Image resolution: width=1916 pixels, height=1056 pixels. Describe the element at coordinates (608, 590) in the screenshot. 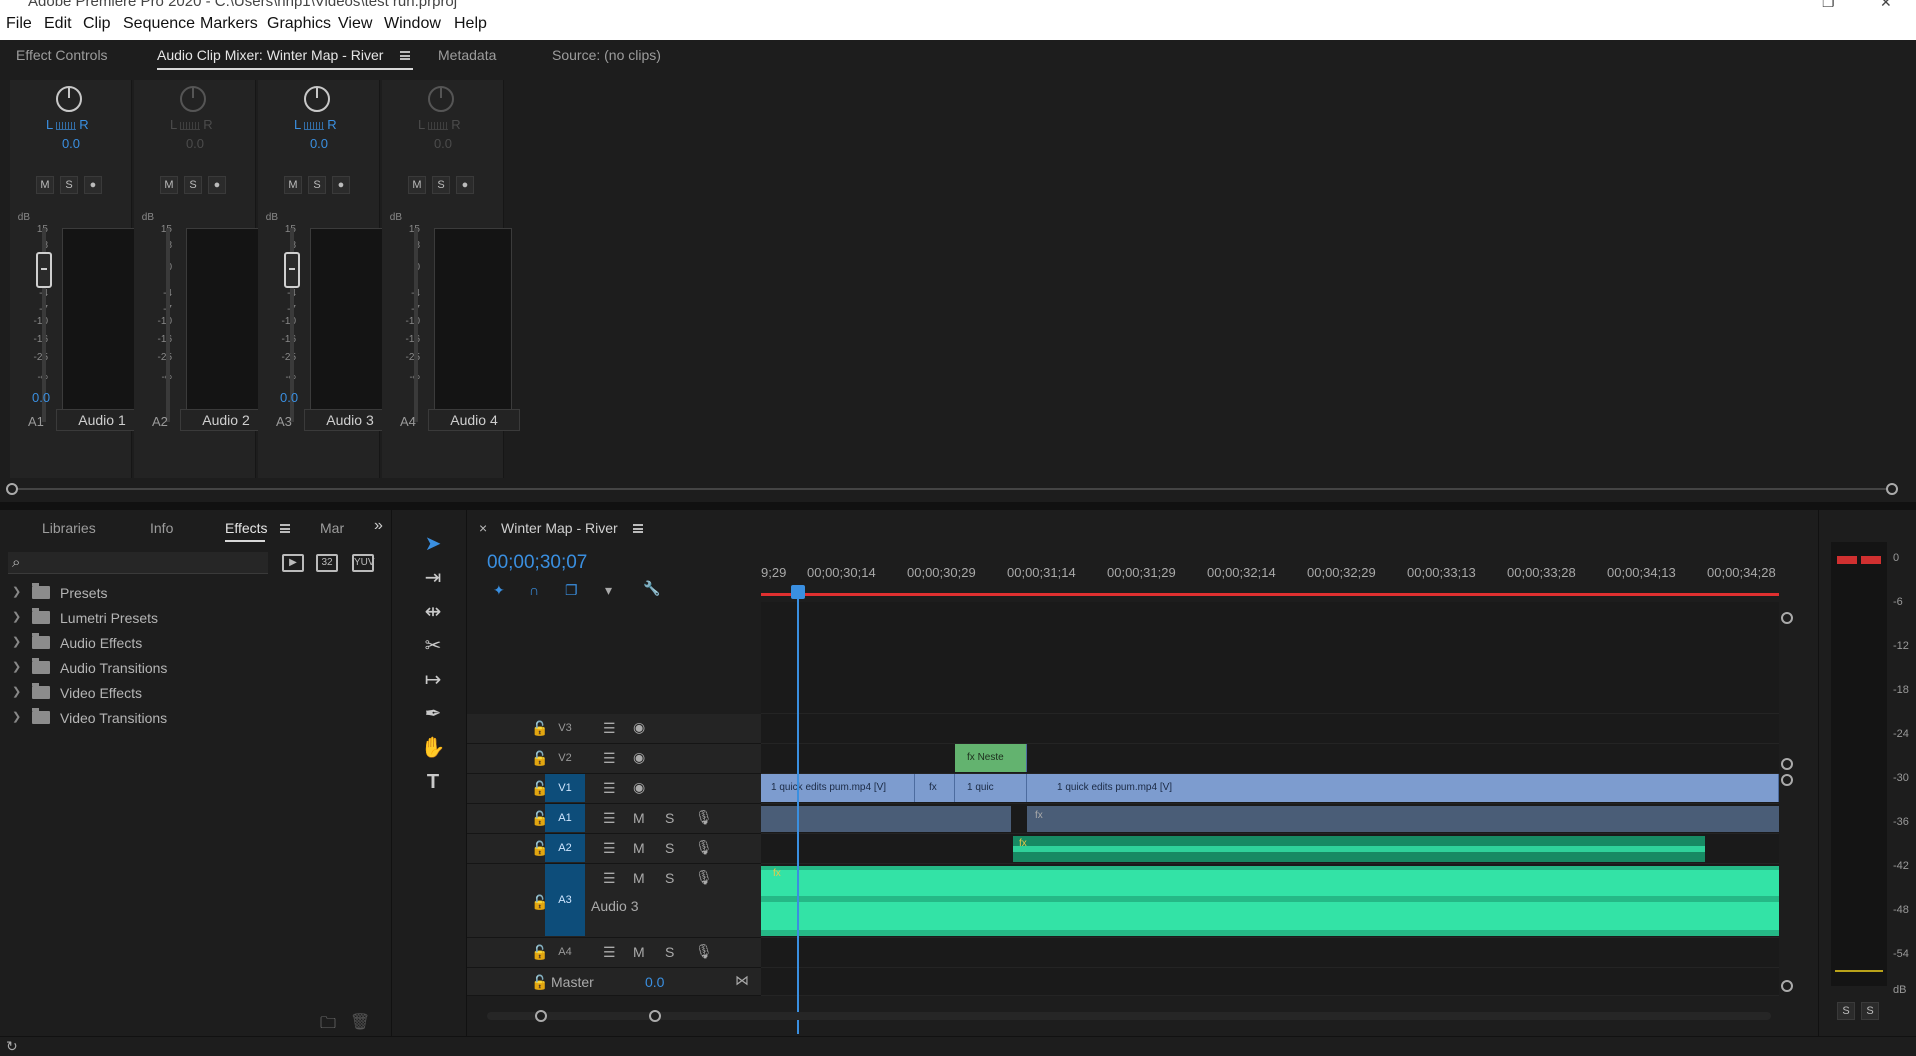

I see `add-marker-icon: ▾` at that location.